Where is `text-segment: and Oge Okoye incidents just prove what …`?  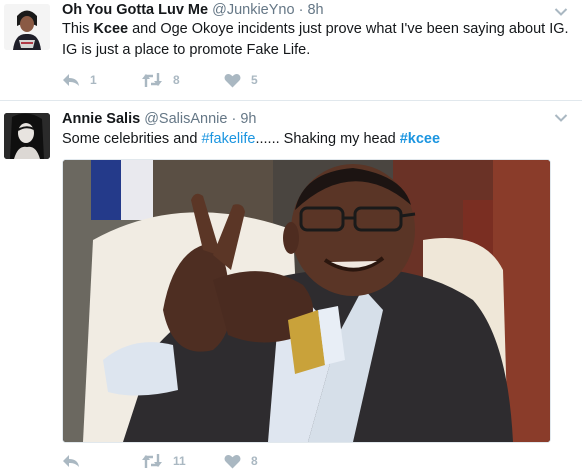
text-segment: and Oge Okoye incidents just prove what … is located at coordinates (348, 29).